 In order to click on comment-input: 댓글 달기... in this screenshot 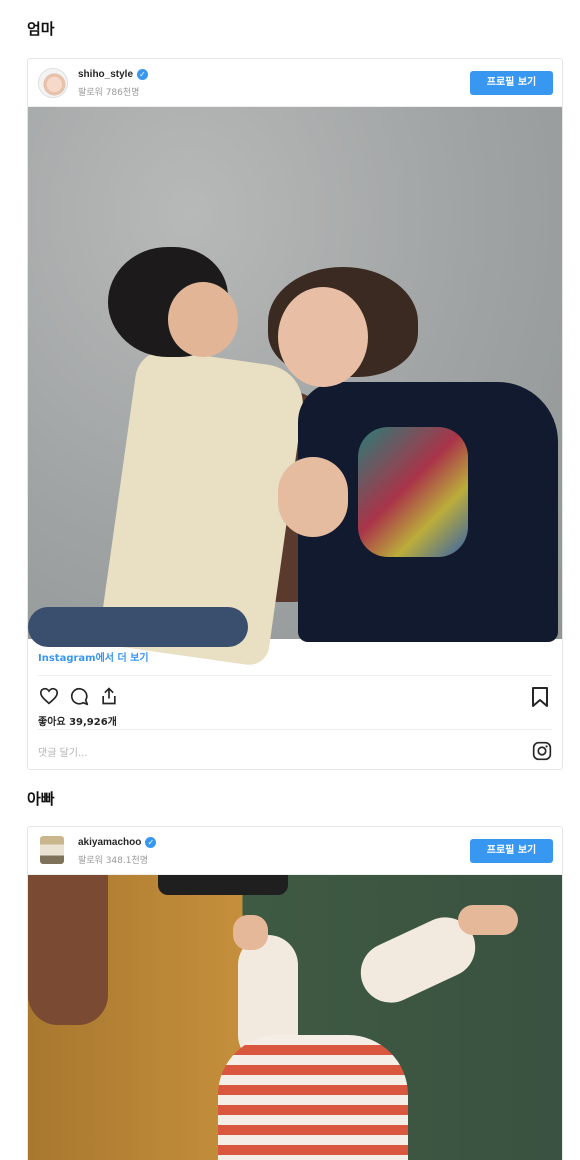, I will do `click(63, 751)`.